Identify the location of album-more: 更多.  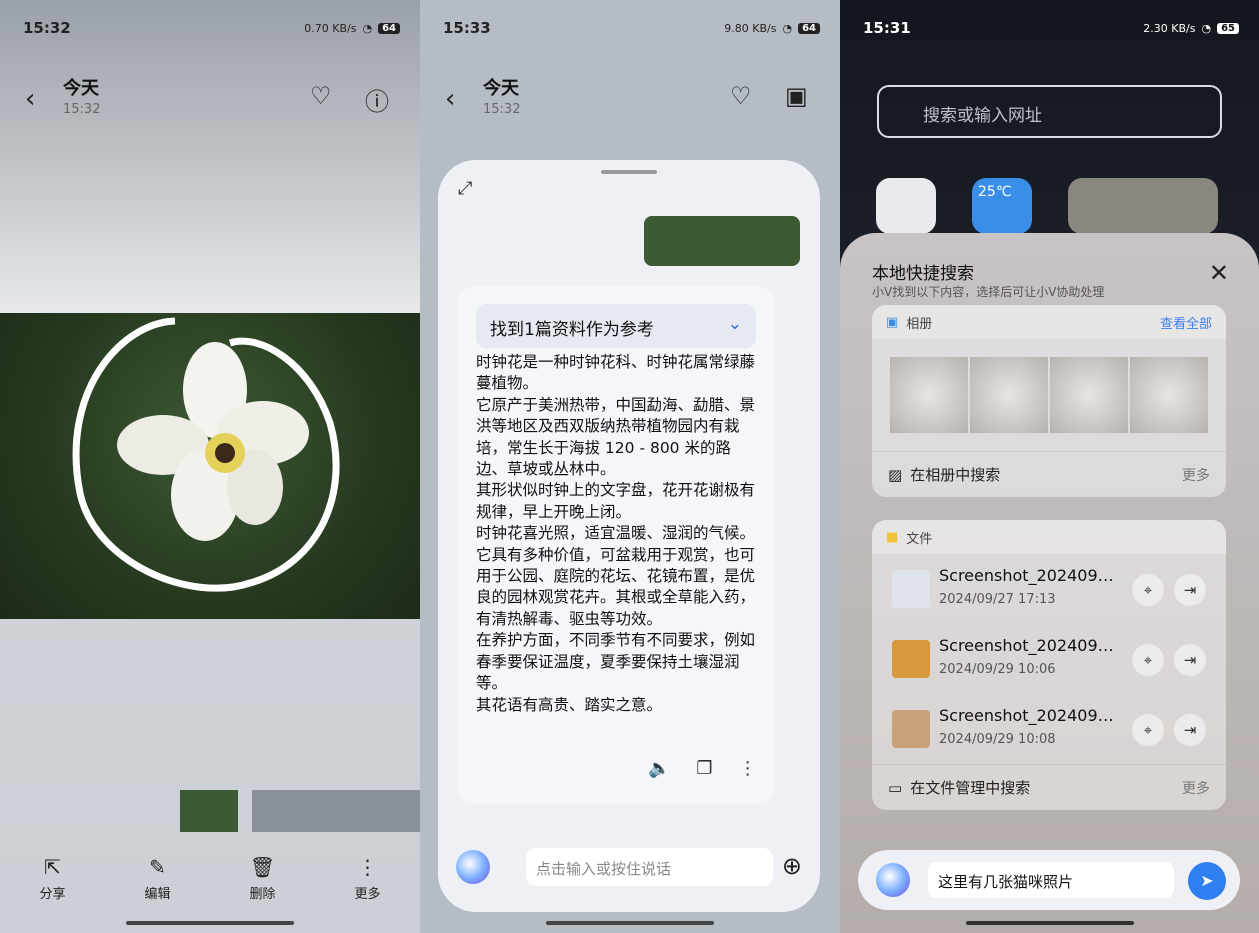
(1196, 475).